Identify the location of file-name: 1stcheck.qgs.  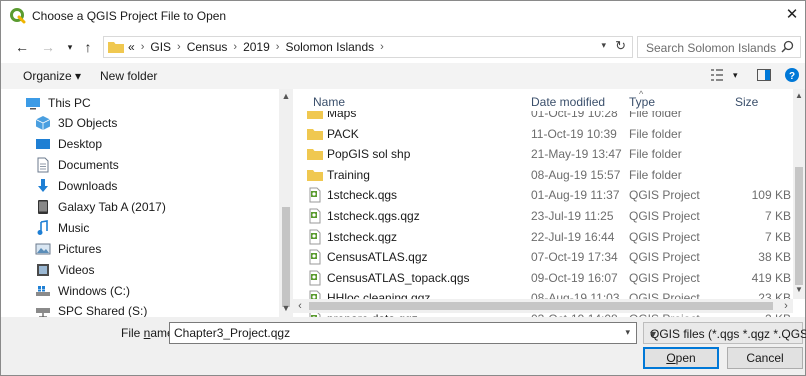
(362, 195).